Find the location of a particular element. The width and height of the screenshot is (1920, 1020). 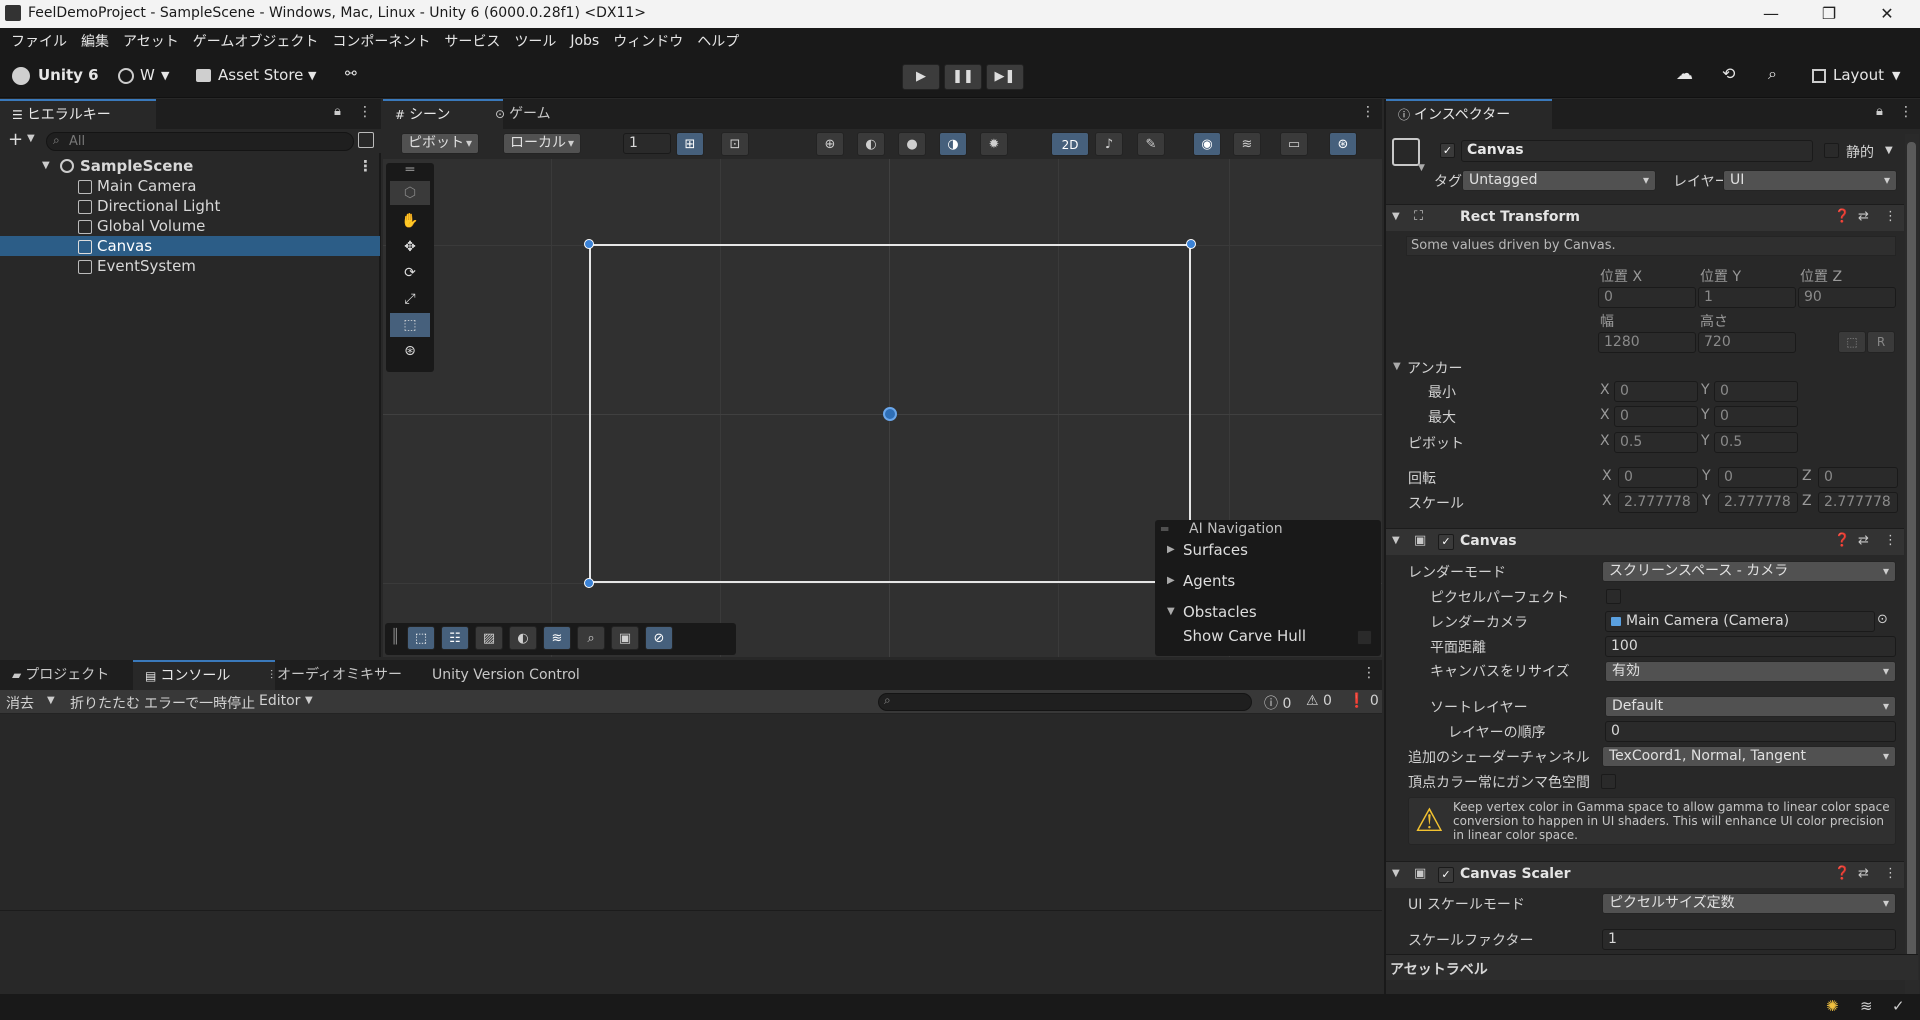

hierarchy-item-main-camera: Main Camera is located at coordinates (190, 186).